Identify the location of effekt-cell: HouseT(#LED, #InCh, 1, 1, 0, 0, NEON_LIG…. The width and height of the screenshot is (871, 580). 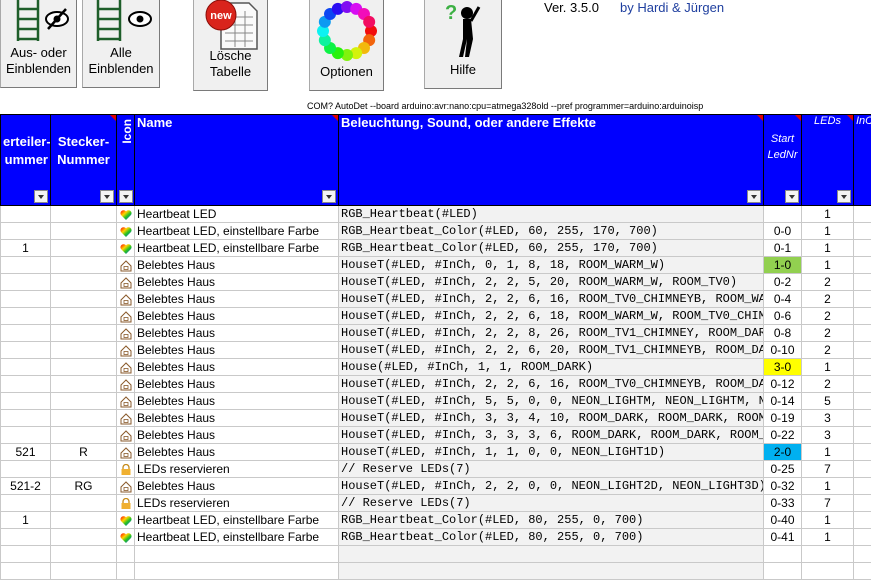
(551, 452).